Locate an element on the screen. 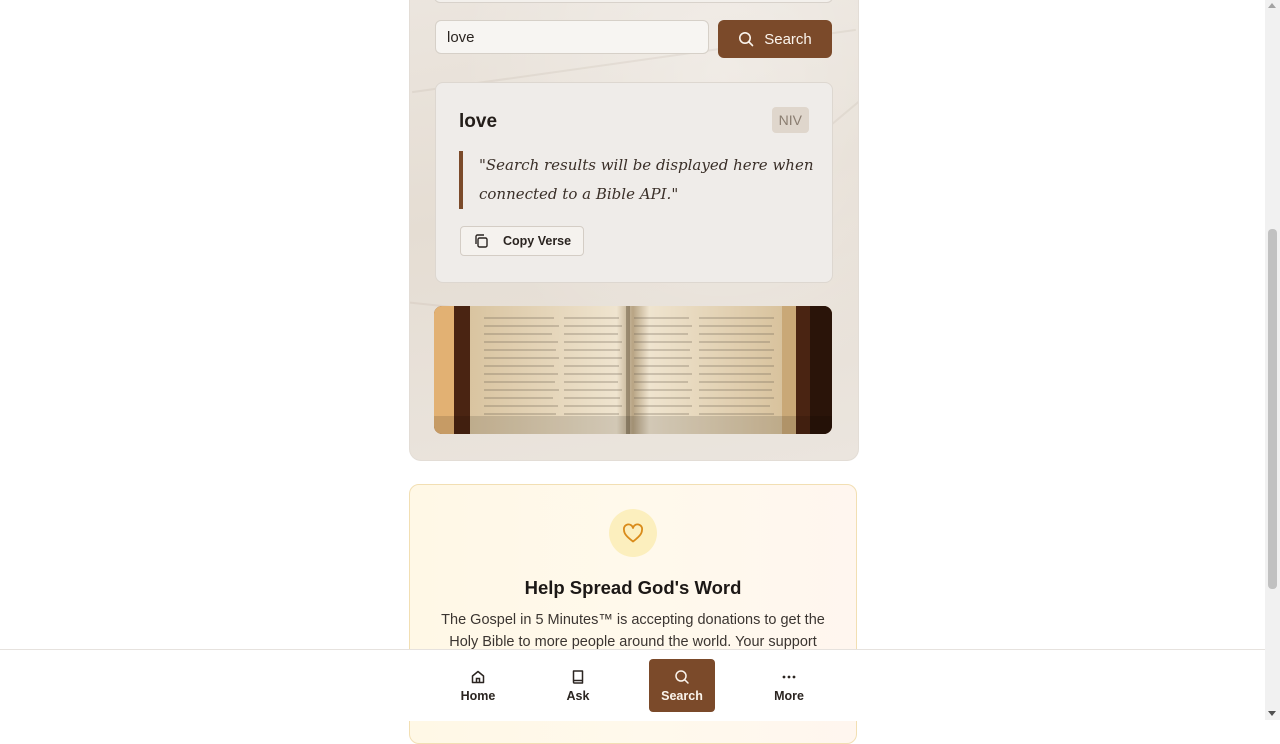 Image resolution: width=1280 pixels, height=744 pixels. more-icon is located at coordinates (789, 676).